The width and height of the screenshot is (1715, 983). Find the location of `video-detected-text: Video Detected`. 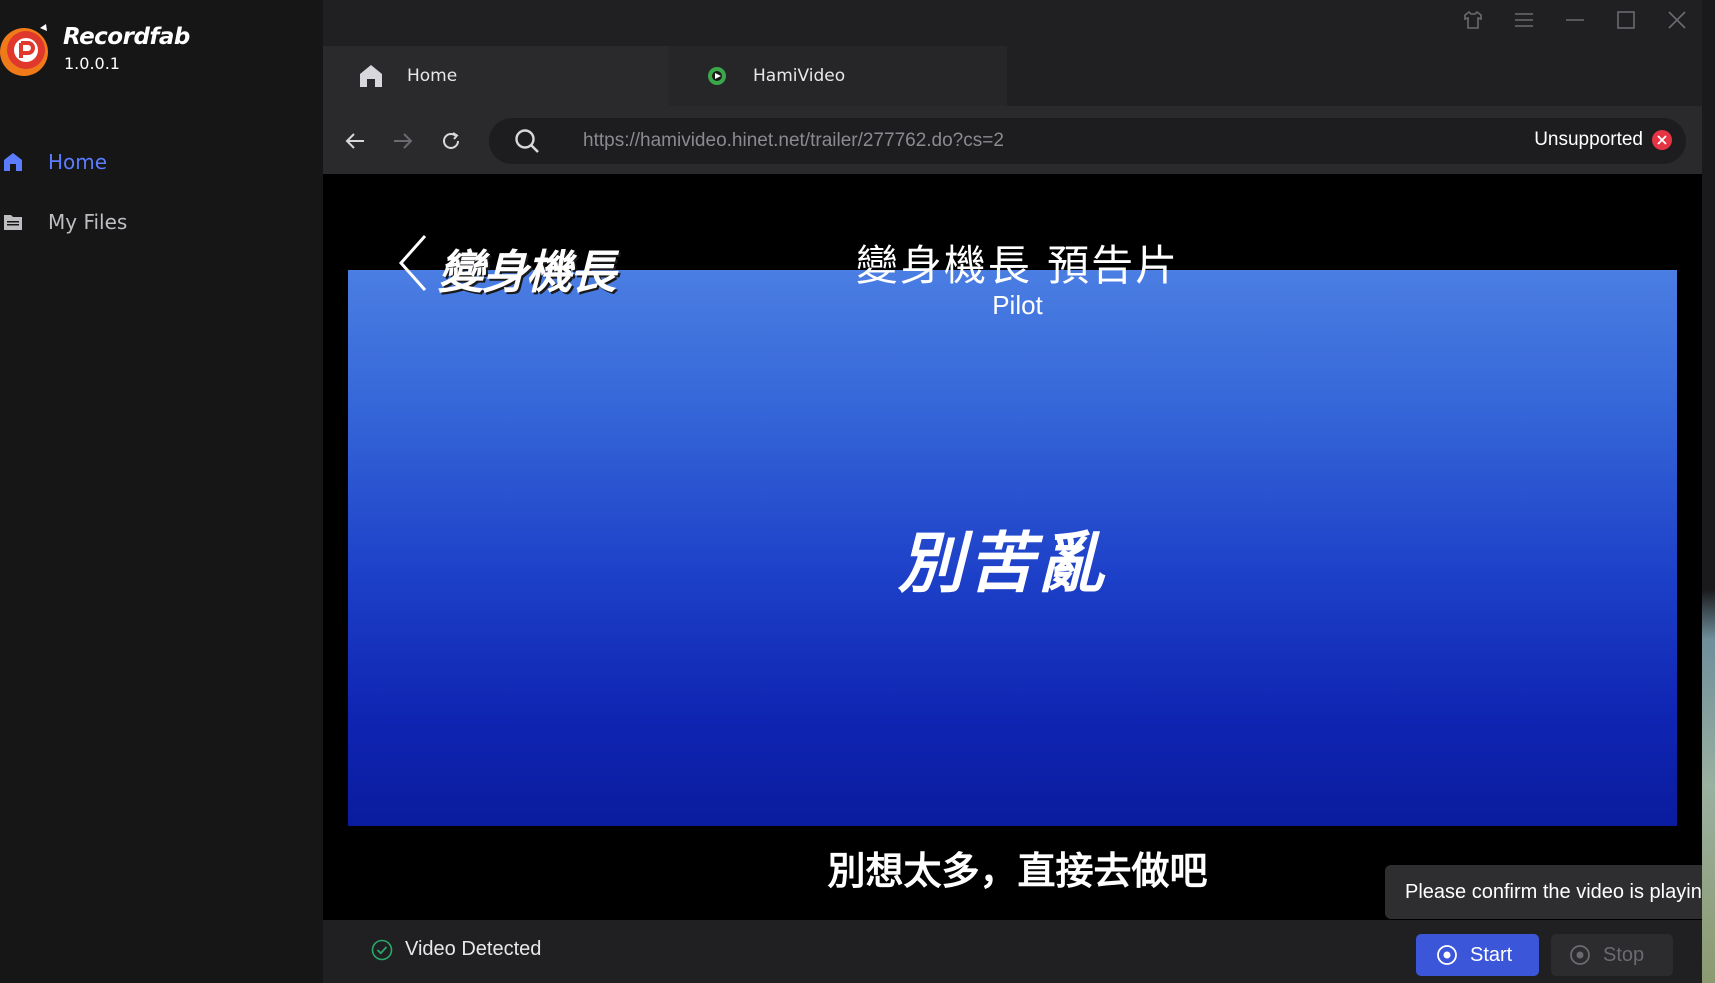

video-detected-text: Video Detected is located at coordinates (473, 949).